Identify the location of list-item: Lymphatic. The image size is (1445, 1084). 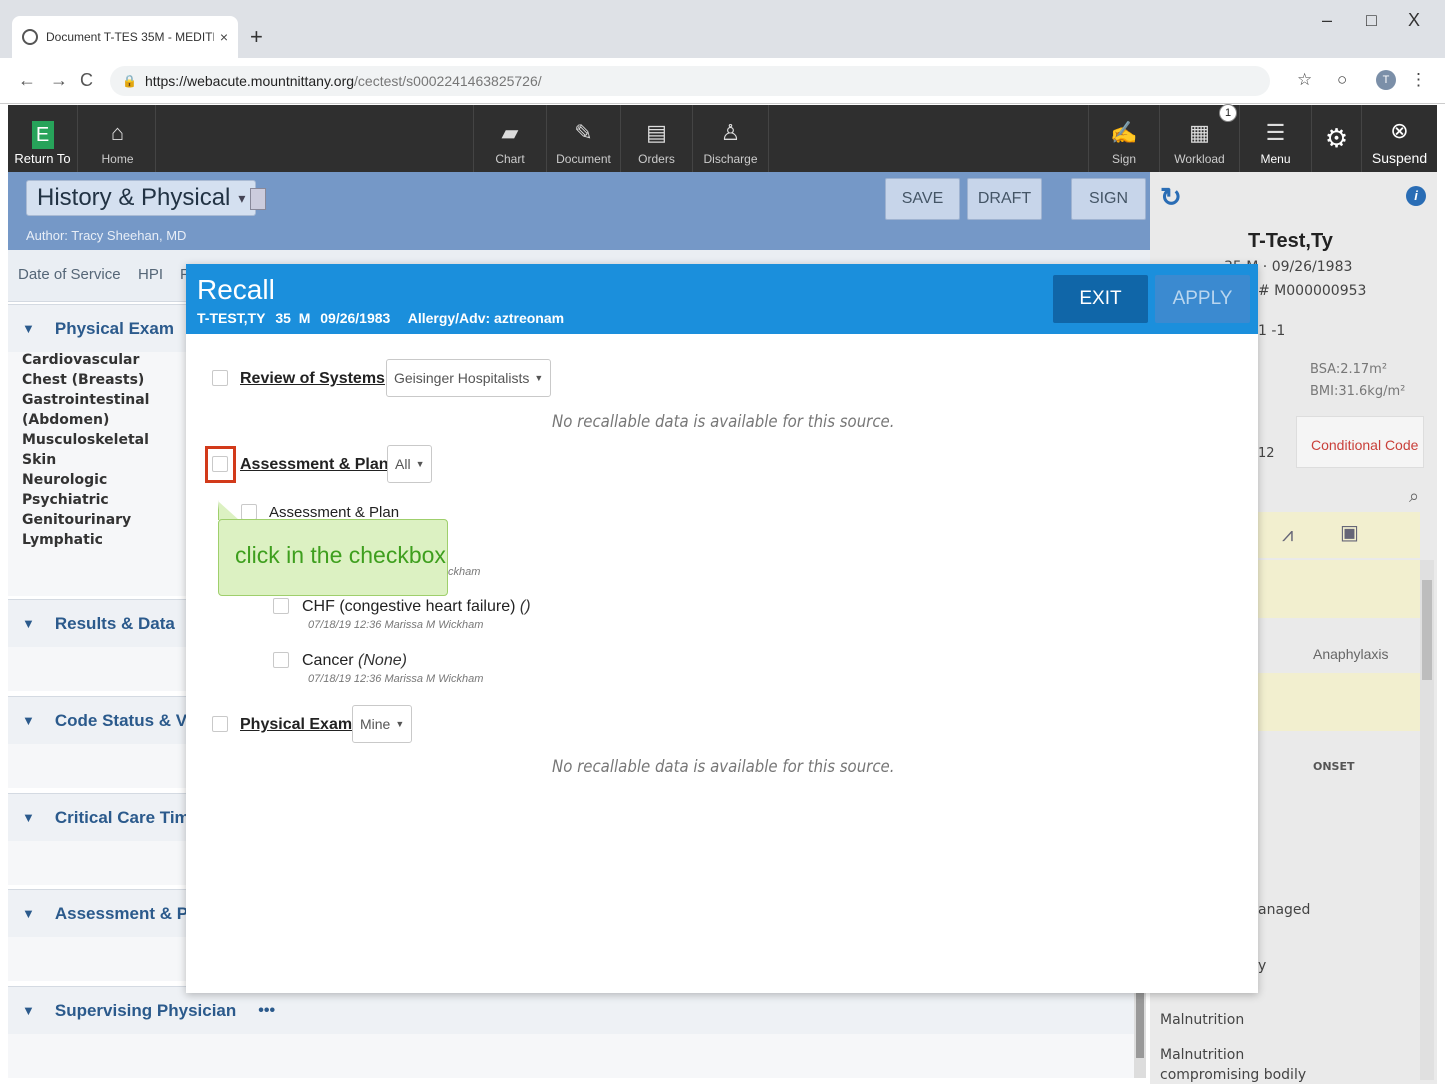
(85, 540).